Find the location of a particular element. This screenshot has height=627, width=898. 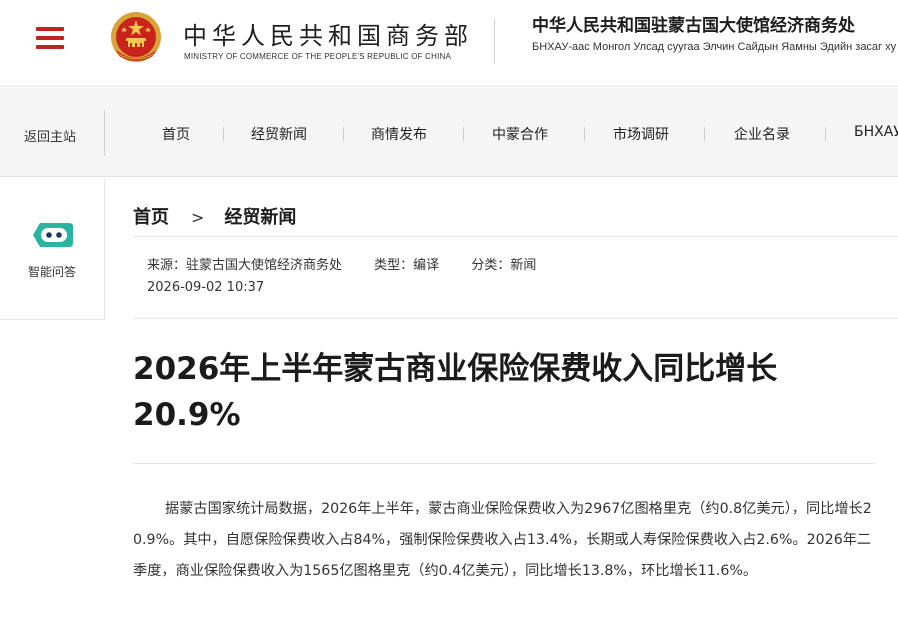

nav-item-cooperation: 中蒙合作 is located at coordinates (520, 134).